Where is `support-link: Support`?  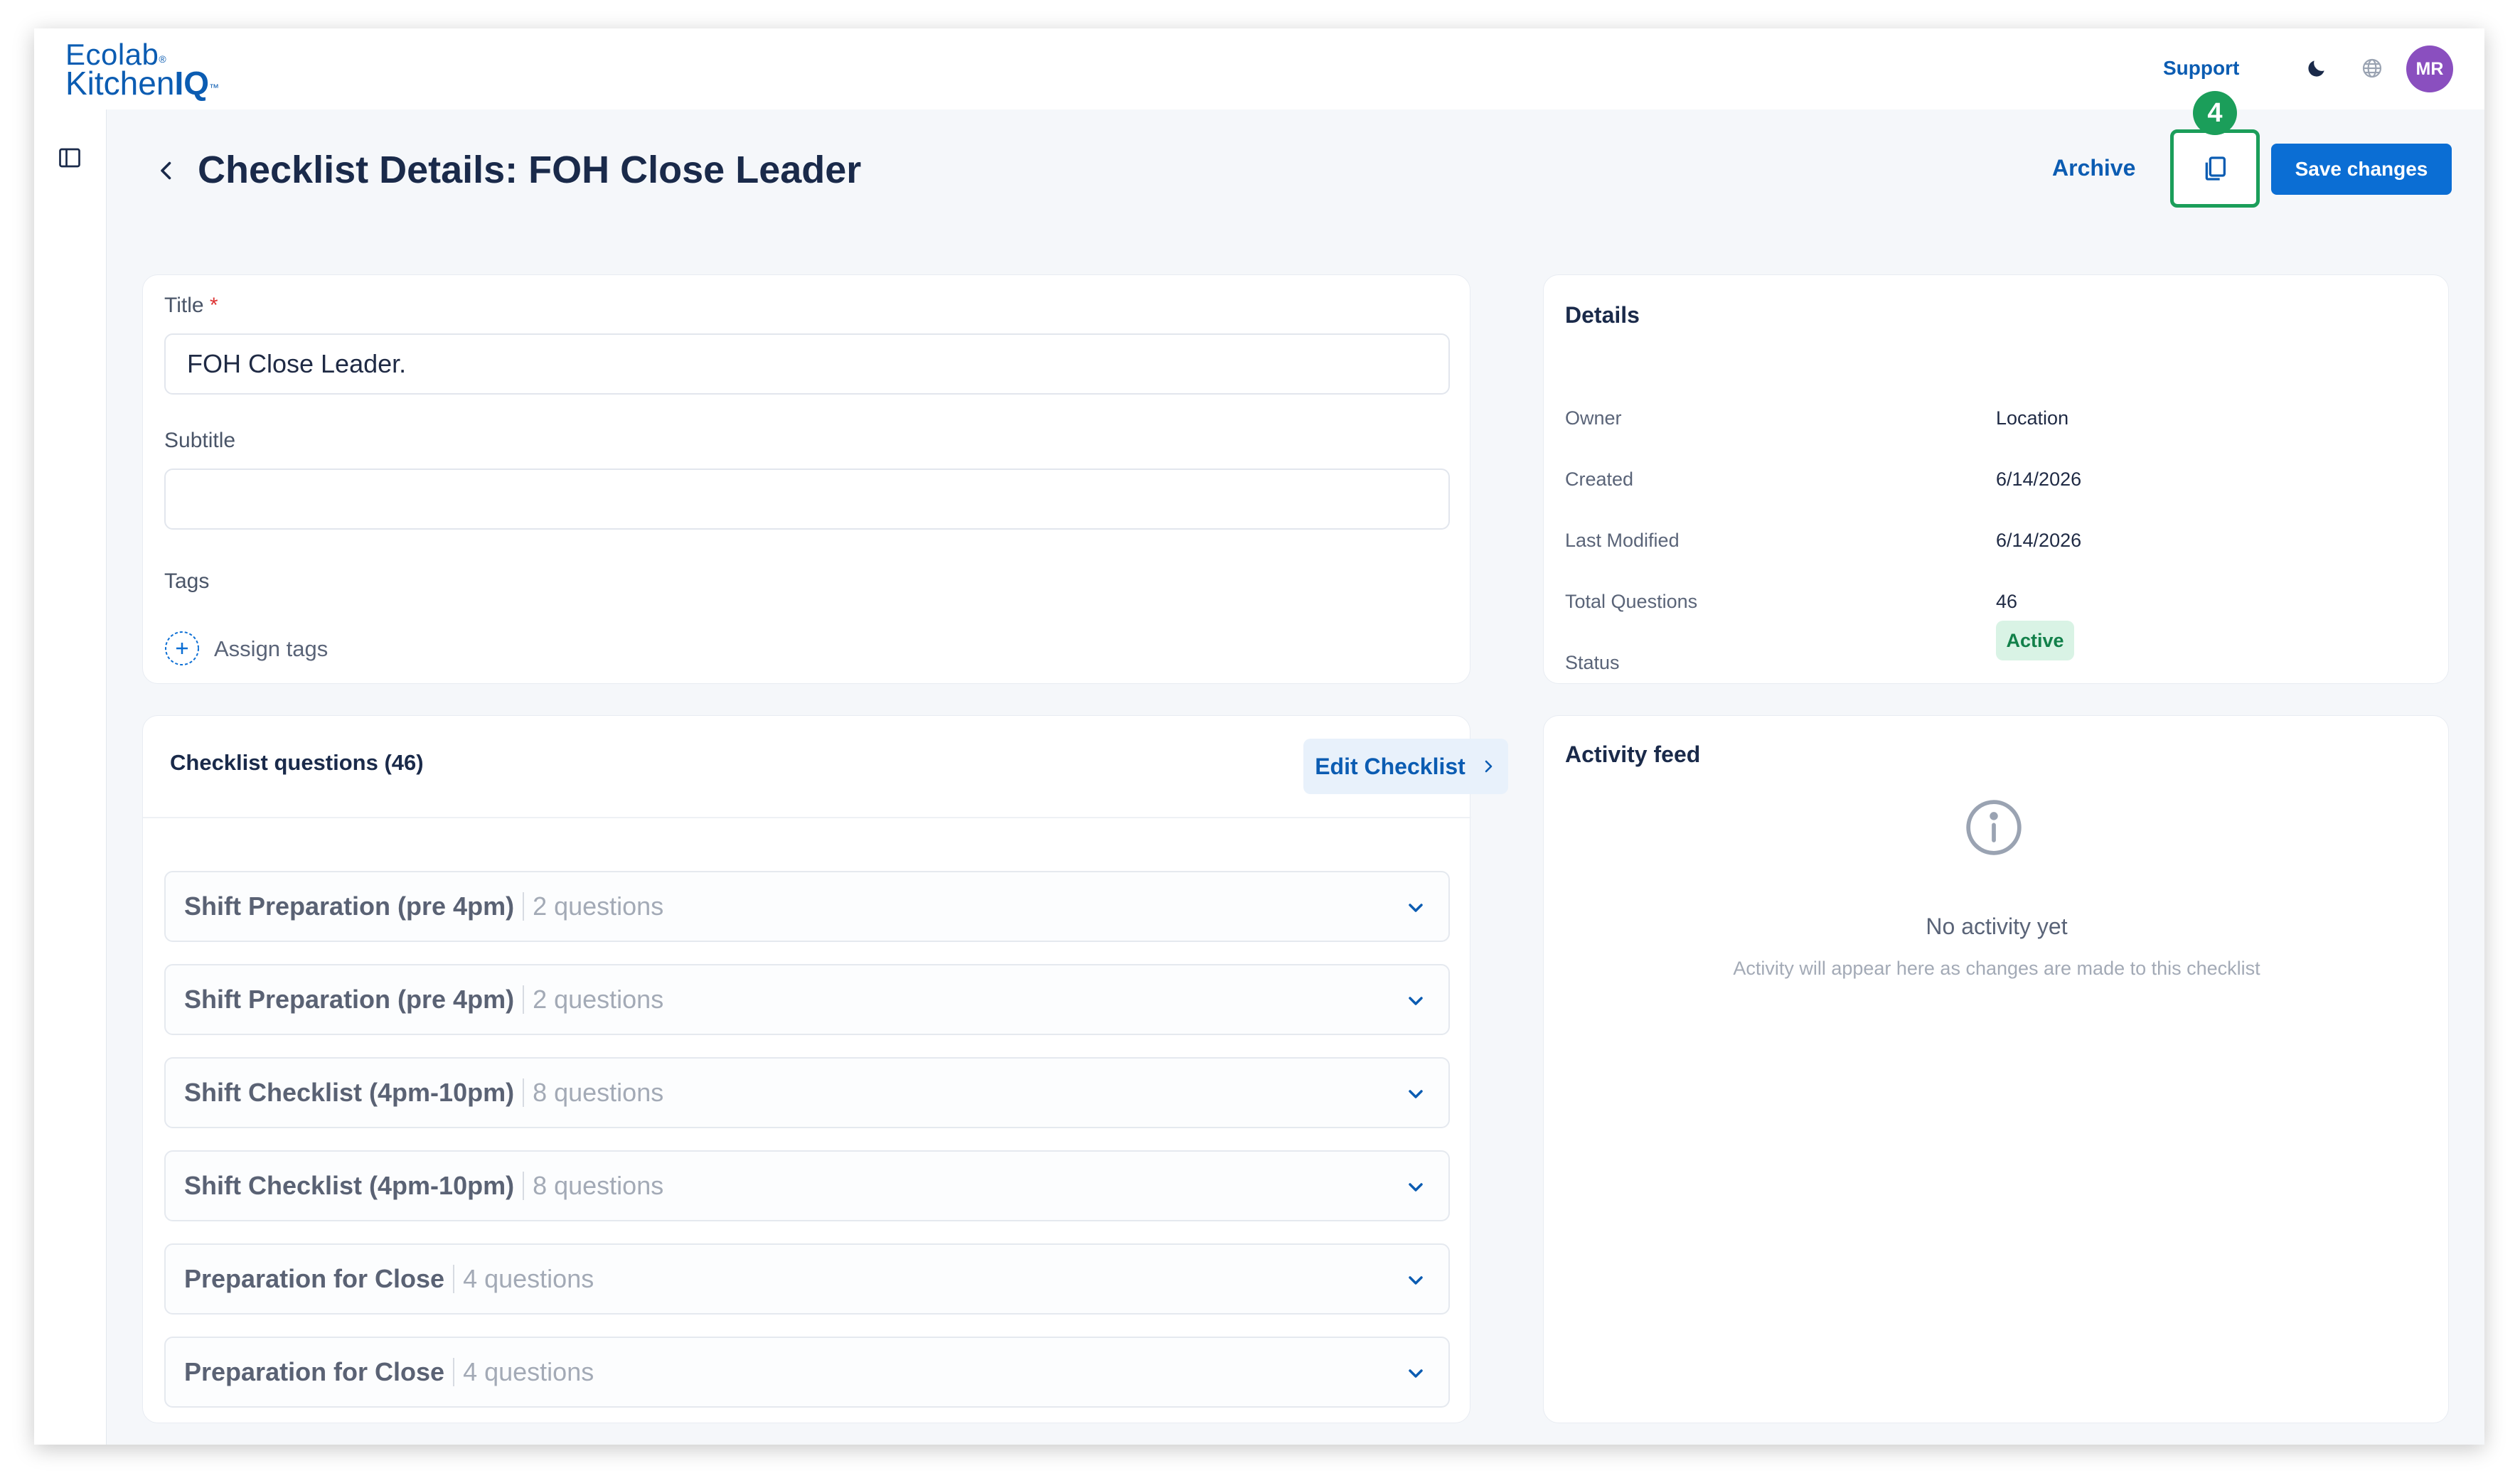 support-link: Support is located at coordinates (2201, 68).